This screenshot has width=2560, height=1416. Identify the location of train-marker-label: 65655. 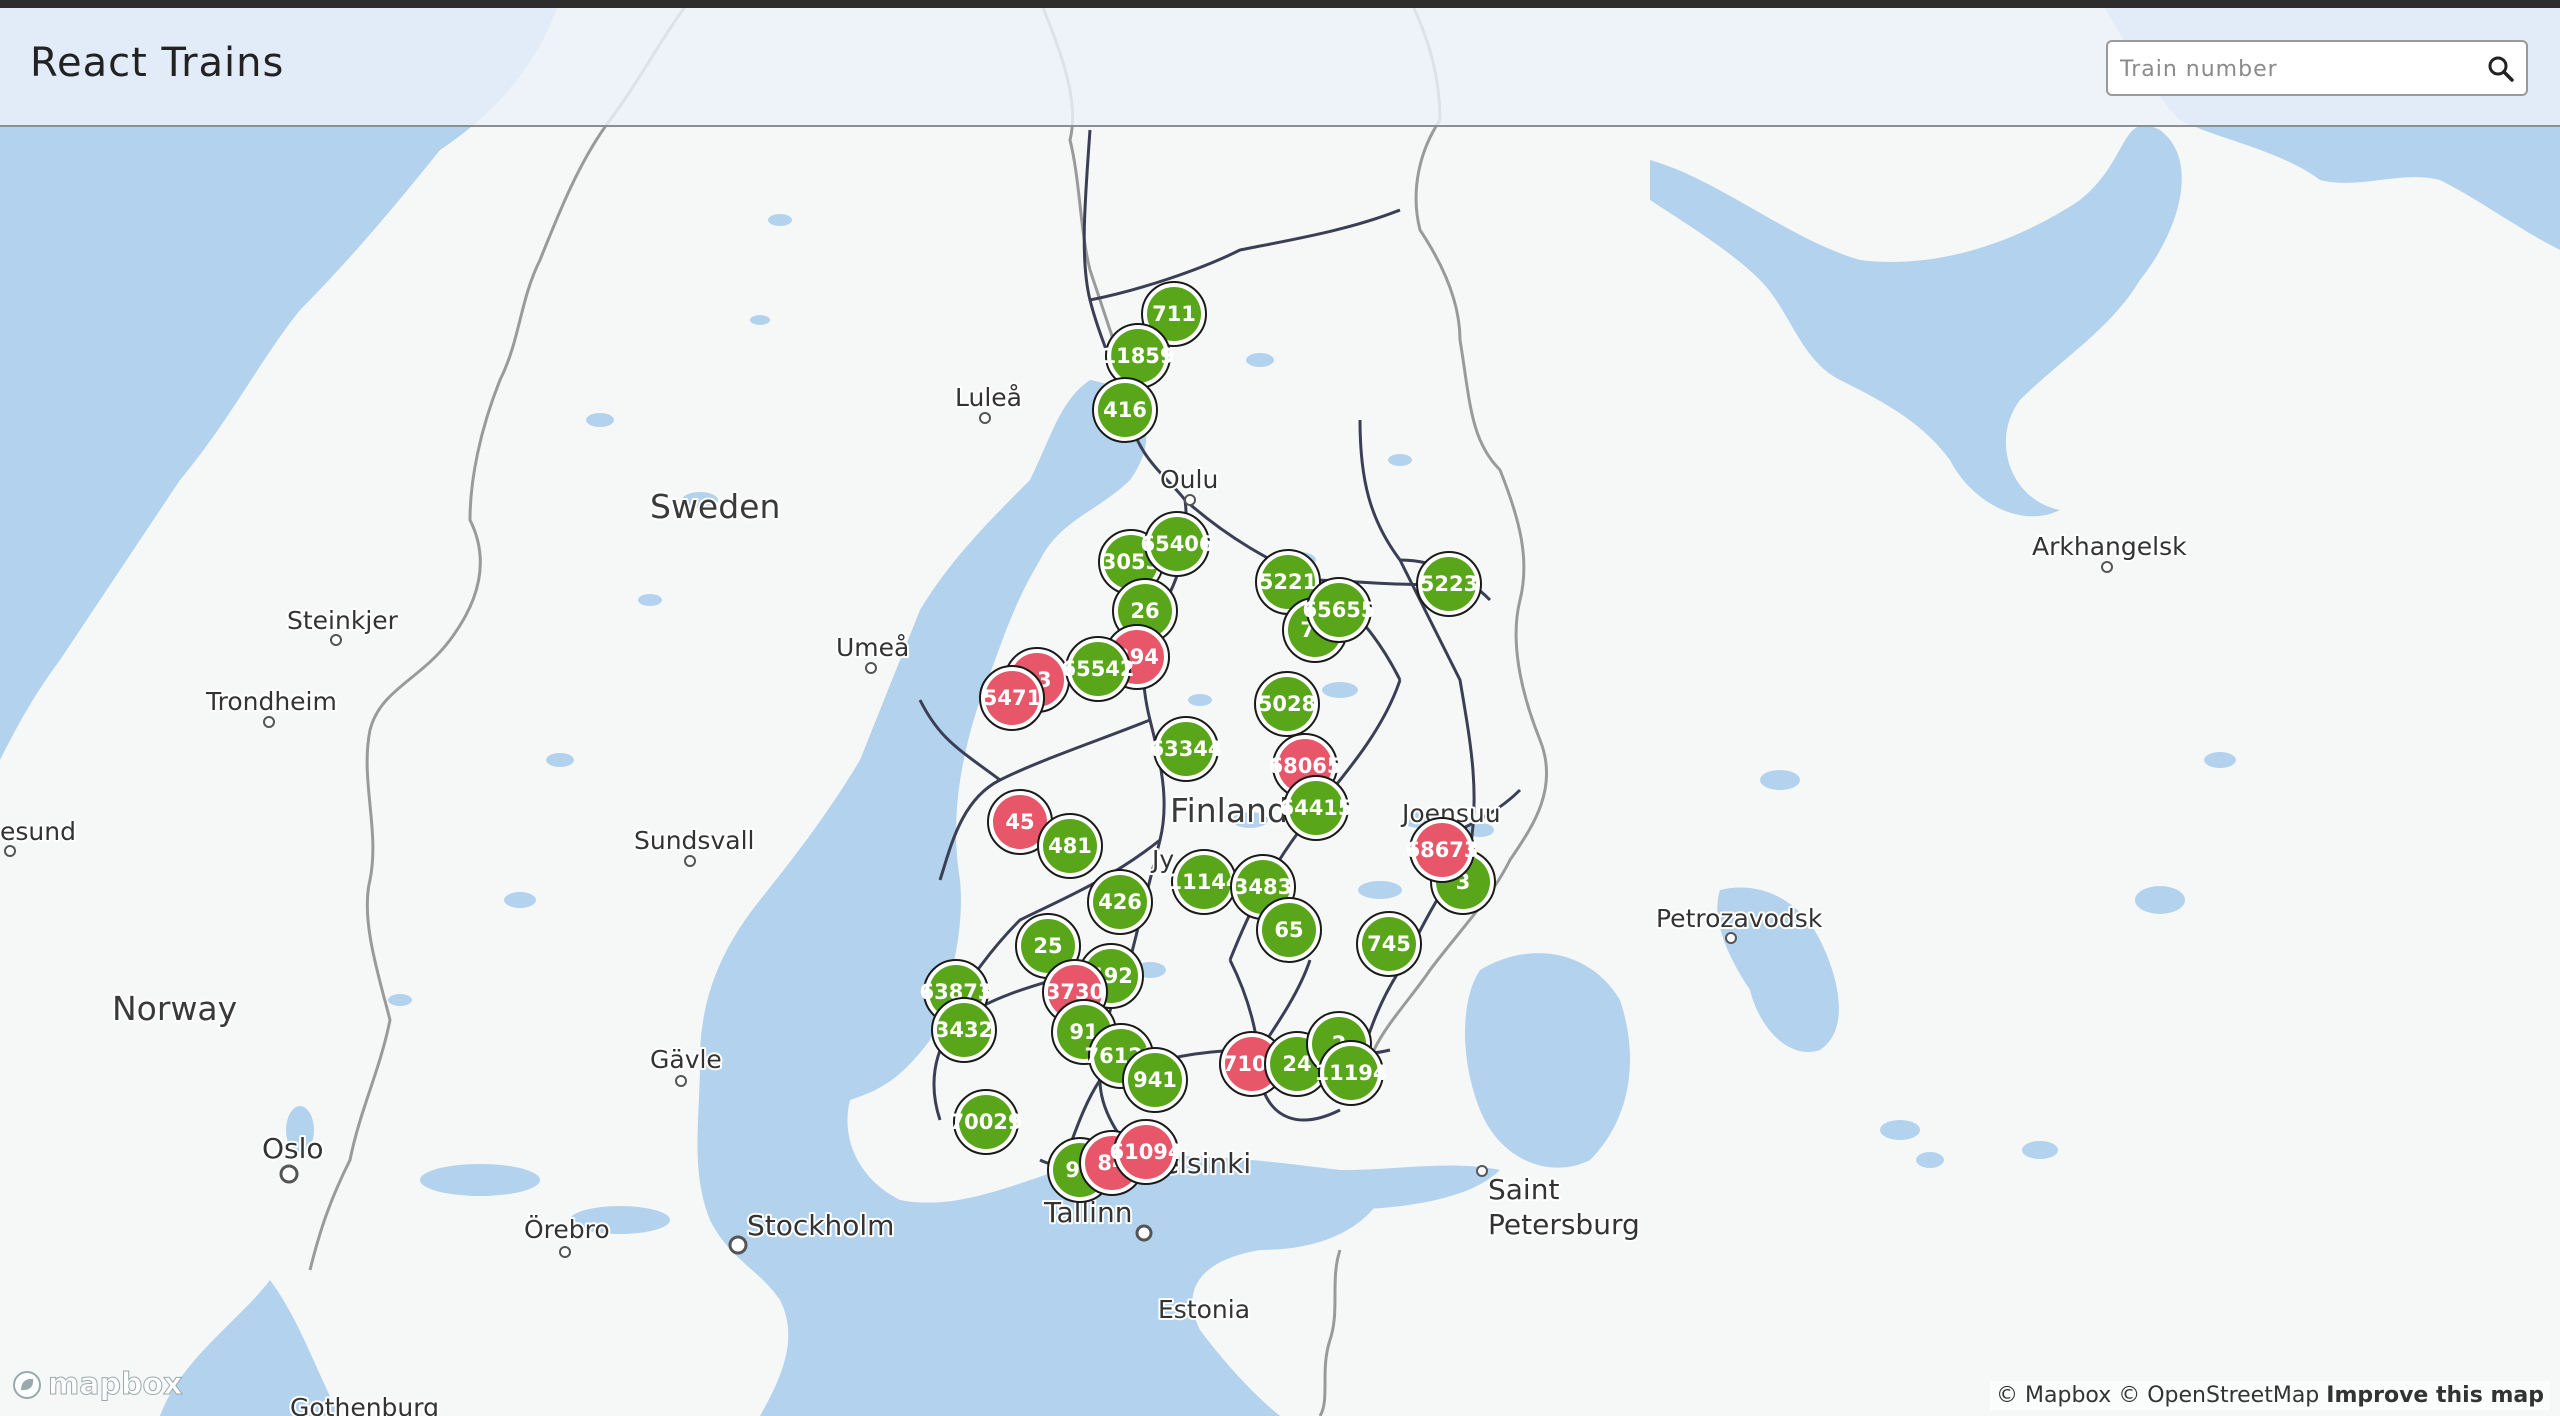
(1338, 610).